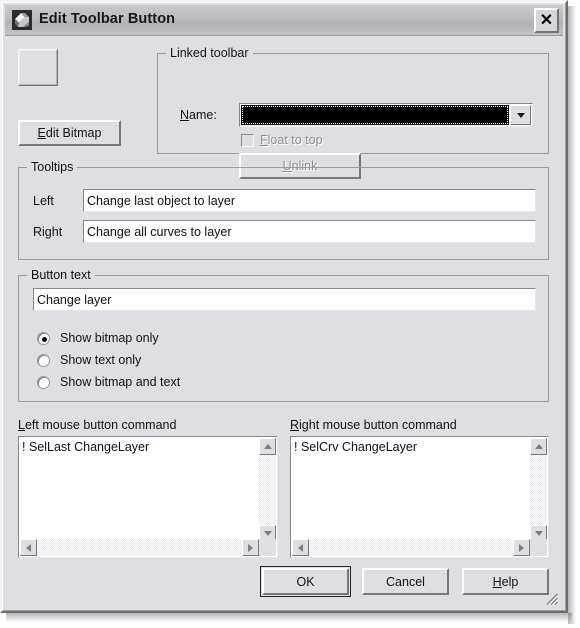 The image size is (580, 628). What do you see at coordinates (405, 581) in the screenshot?
I see `cancel-button: Cancel` at bounding box center [405, 581].